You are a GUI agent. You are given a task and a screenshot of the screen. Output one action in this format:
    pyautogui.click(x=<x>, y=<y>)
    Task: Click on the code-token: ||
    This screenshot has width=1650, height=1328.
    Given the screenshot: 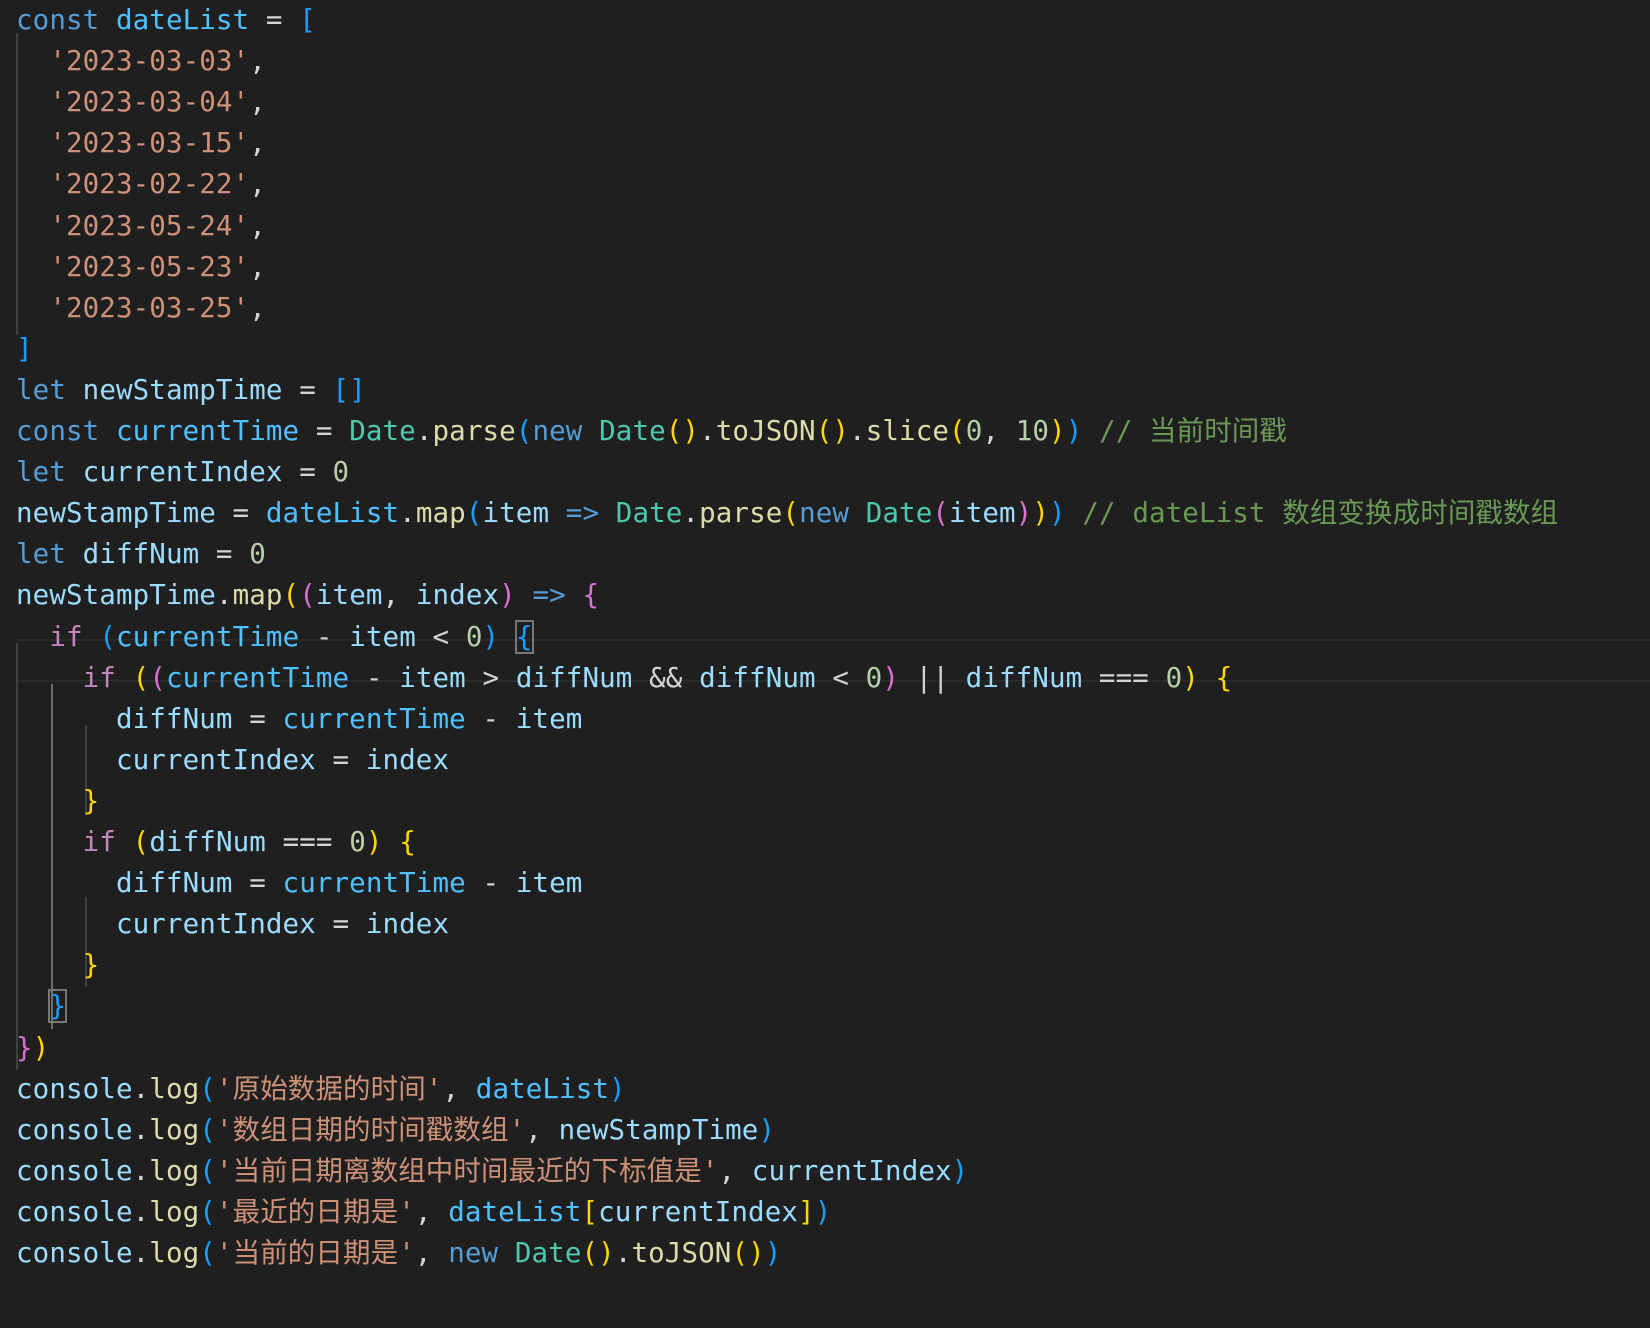 What is the action you would take?
    pyautogui.click(x=932, y=677)
    